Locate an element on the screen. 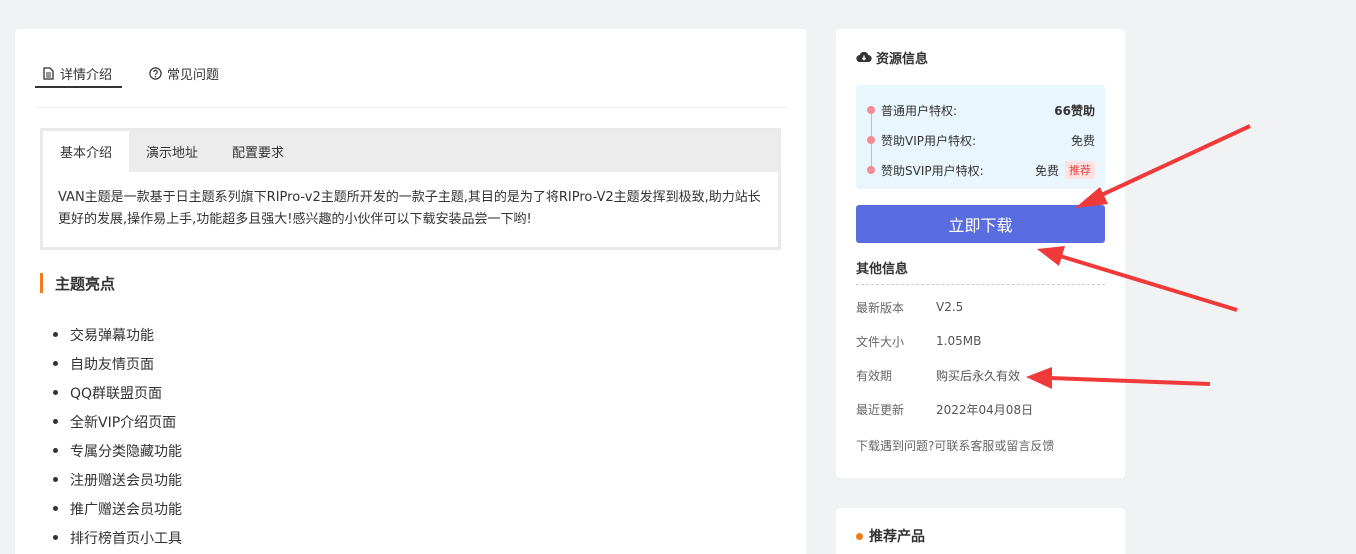  section-heading-text: 主题亮点 is located at coordinates (85, 283).